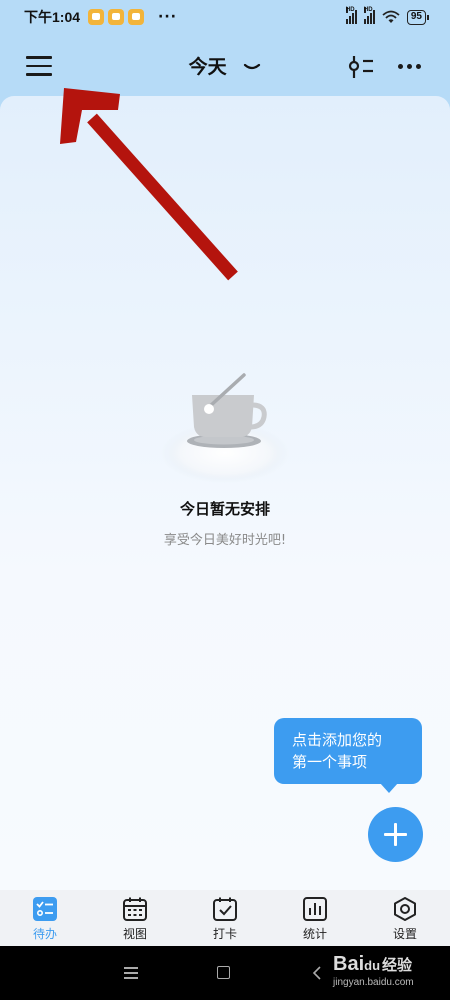 The image size is (450, 1000). I want to click on checkin-icon, so click(225, 909).